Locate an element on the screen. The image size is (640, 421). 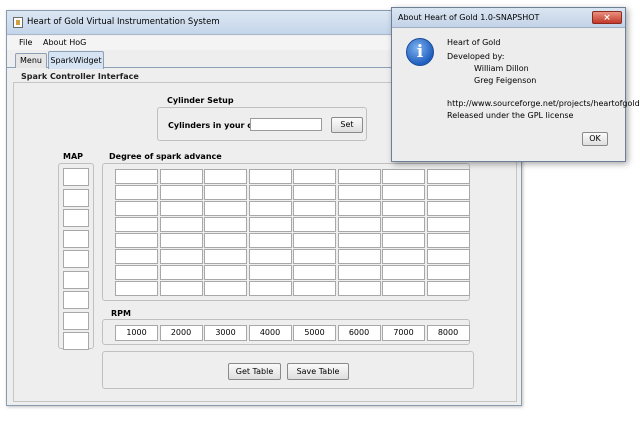
rpm-cell: 3000 is located at coordinates (225, 333).